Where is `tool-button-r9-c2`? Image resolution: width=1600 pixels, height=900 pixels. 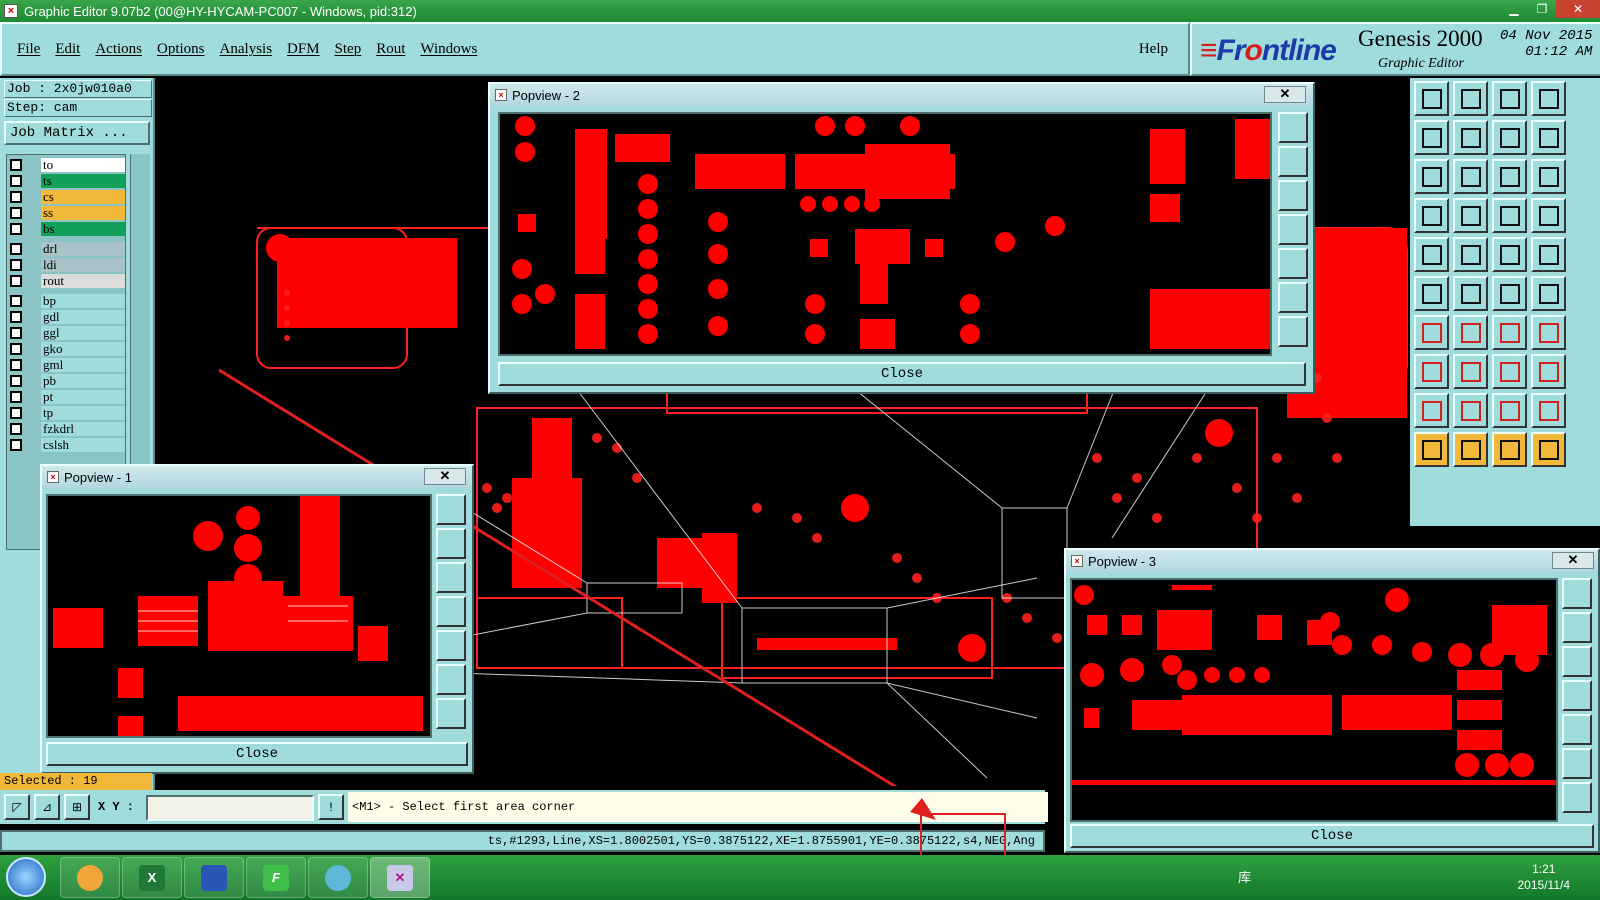 tool-button-r9-c2 is located at coordinates (1470, 410).